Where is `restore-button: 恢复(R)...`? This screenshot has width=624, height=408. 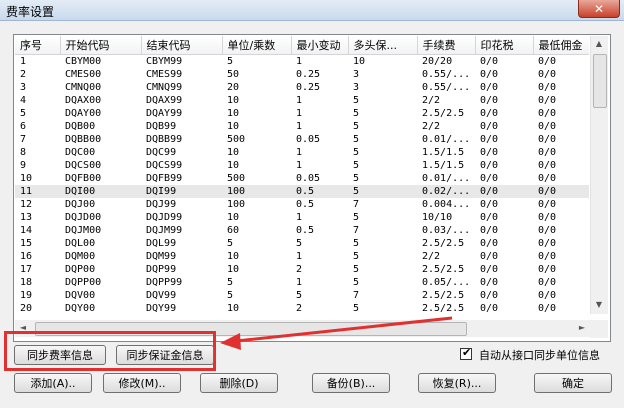 restore-button: 恢复(R)... is located at coordinates (457, 383).